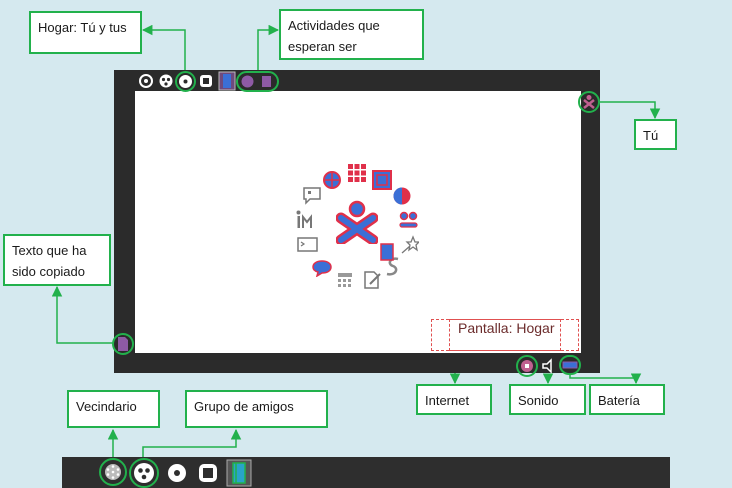 The width and height of the screenshot is (732, 488). I want to click on calculate-grid-icon, so click(345, 281).